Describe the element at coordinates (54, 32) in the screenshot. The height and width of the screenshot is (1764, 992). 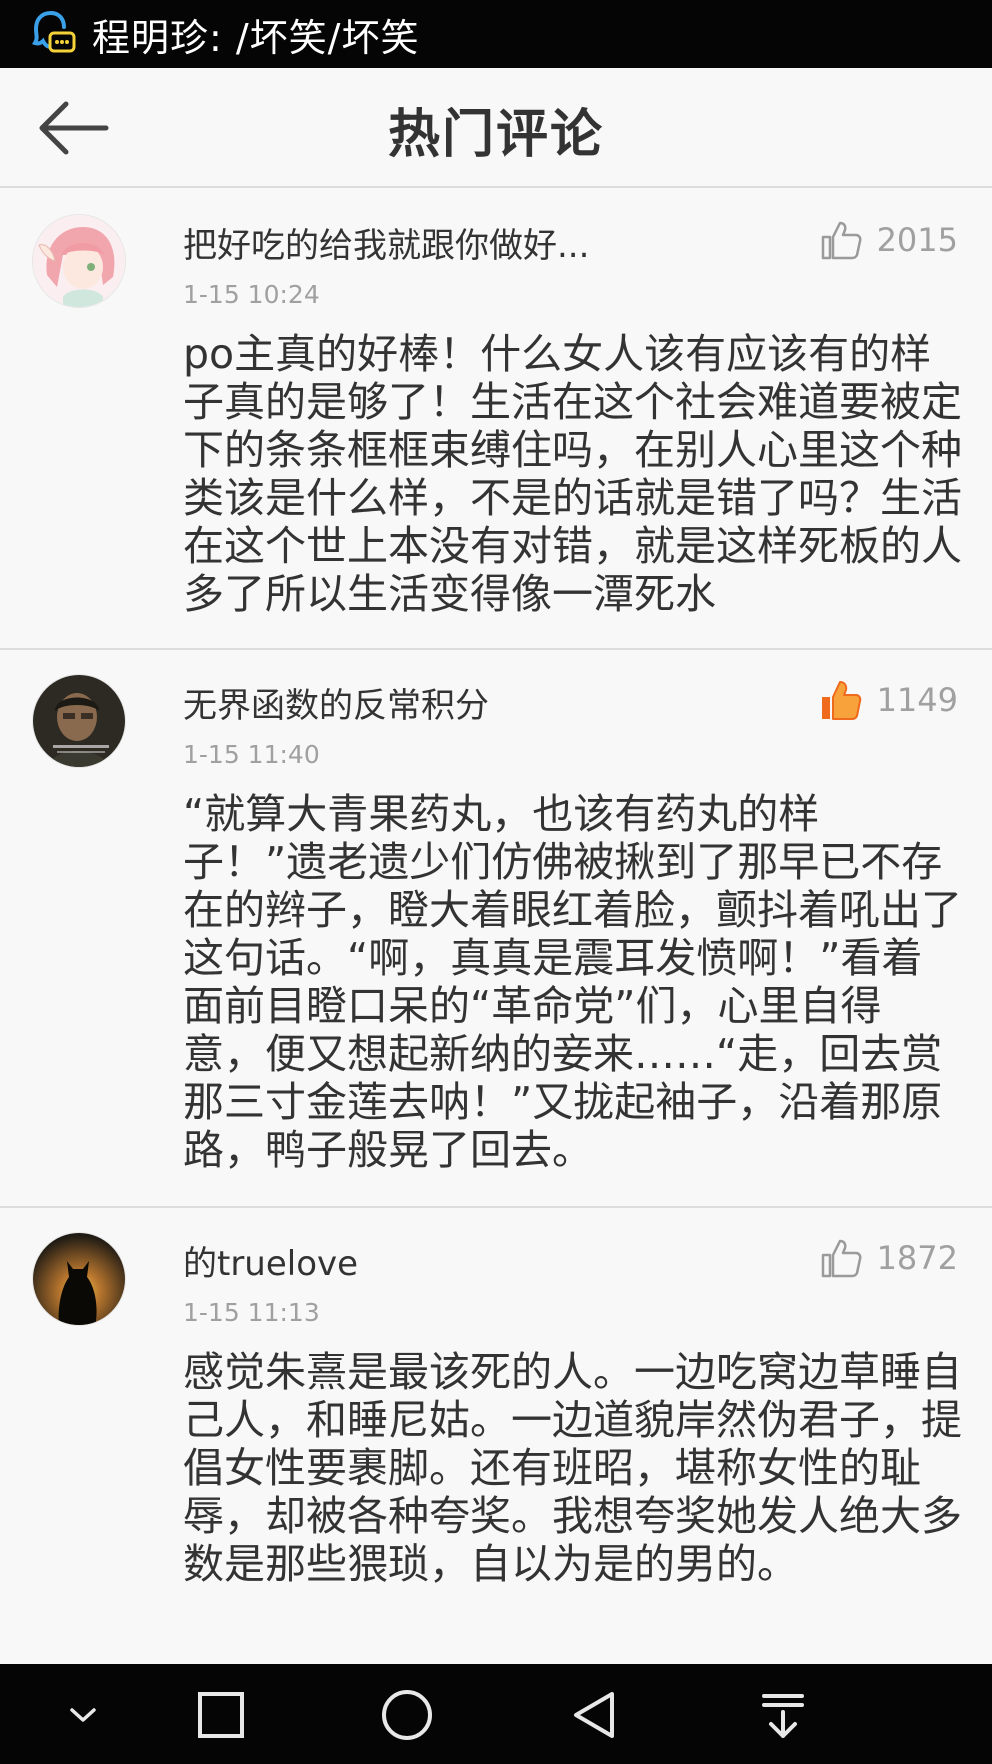
I see `qq-notification-icon` at that location.